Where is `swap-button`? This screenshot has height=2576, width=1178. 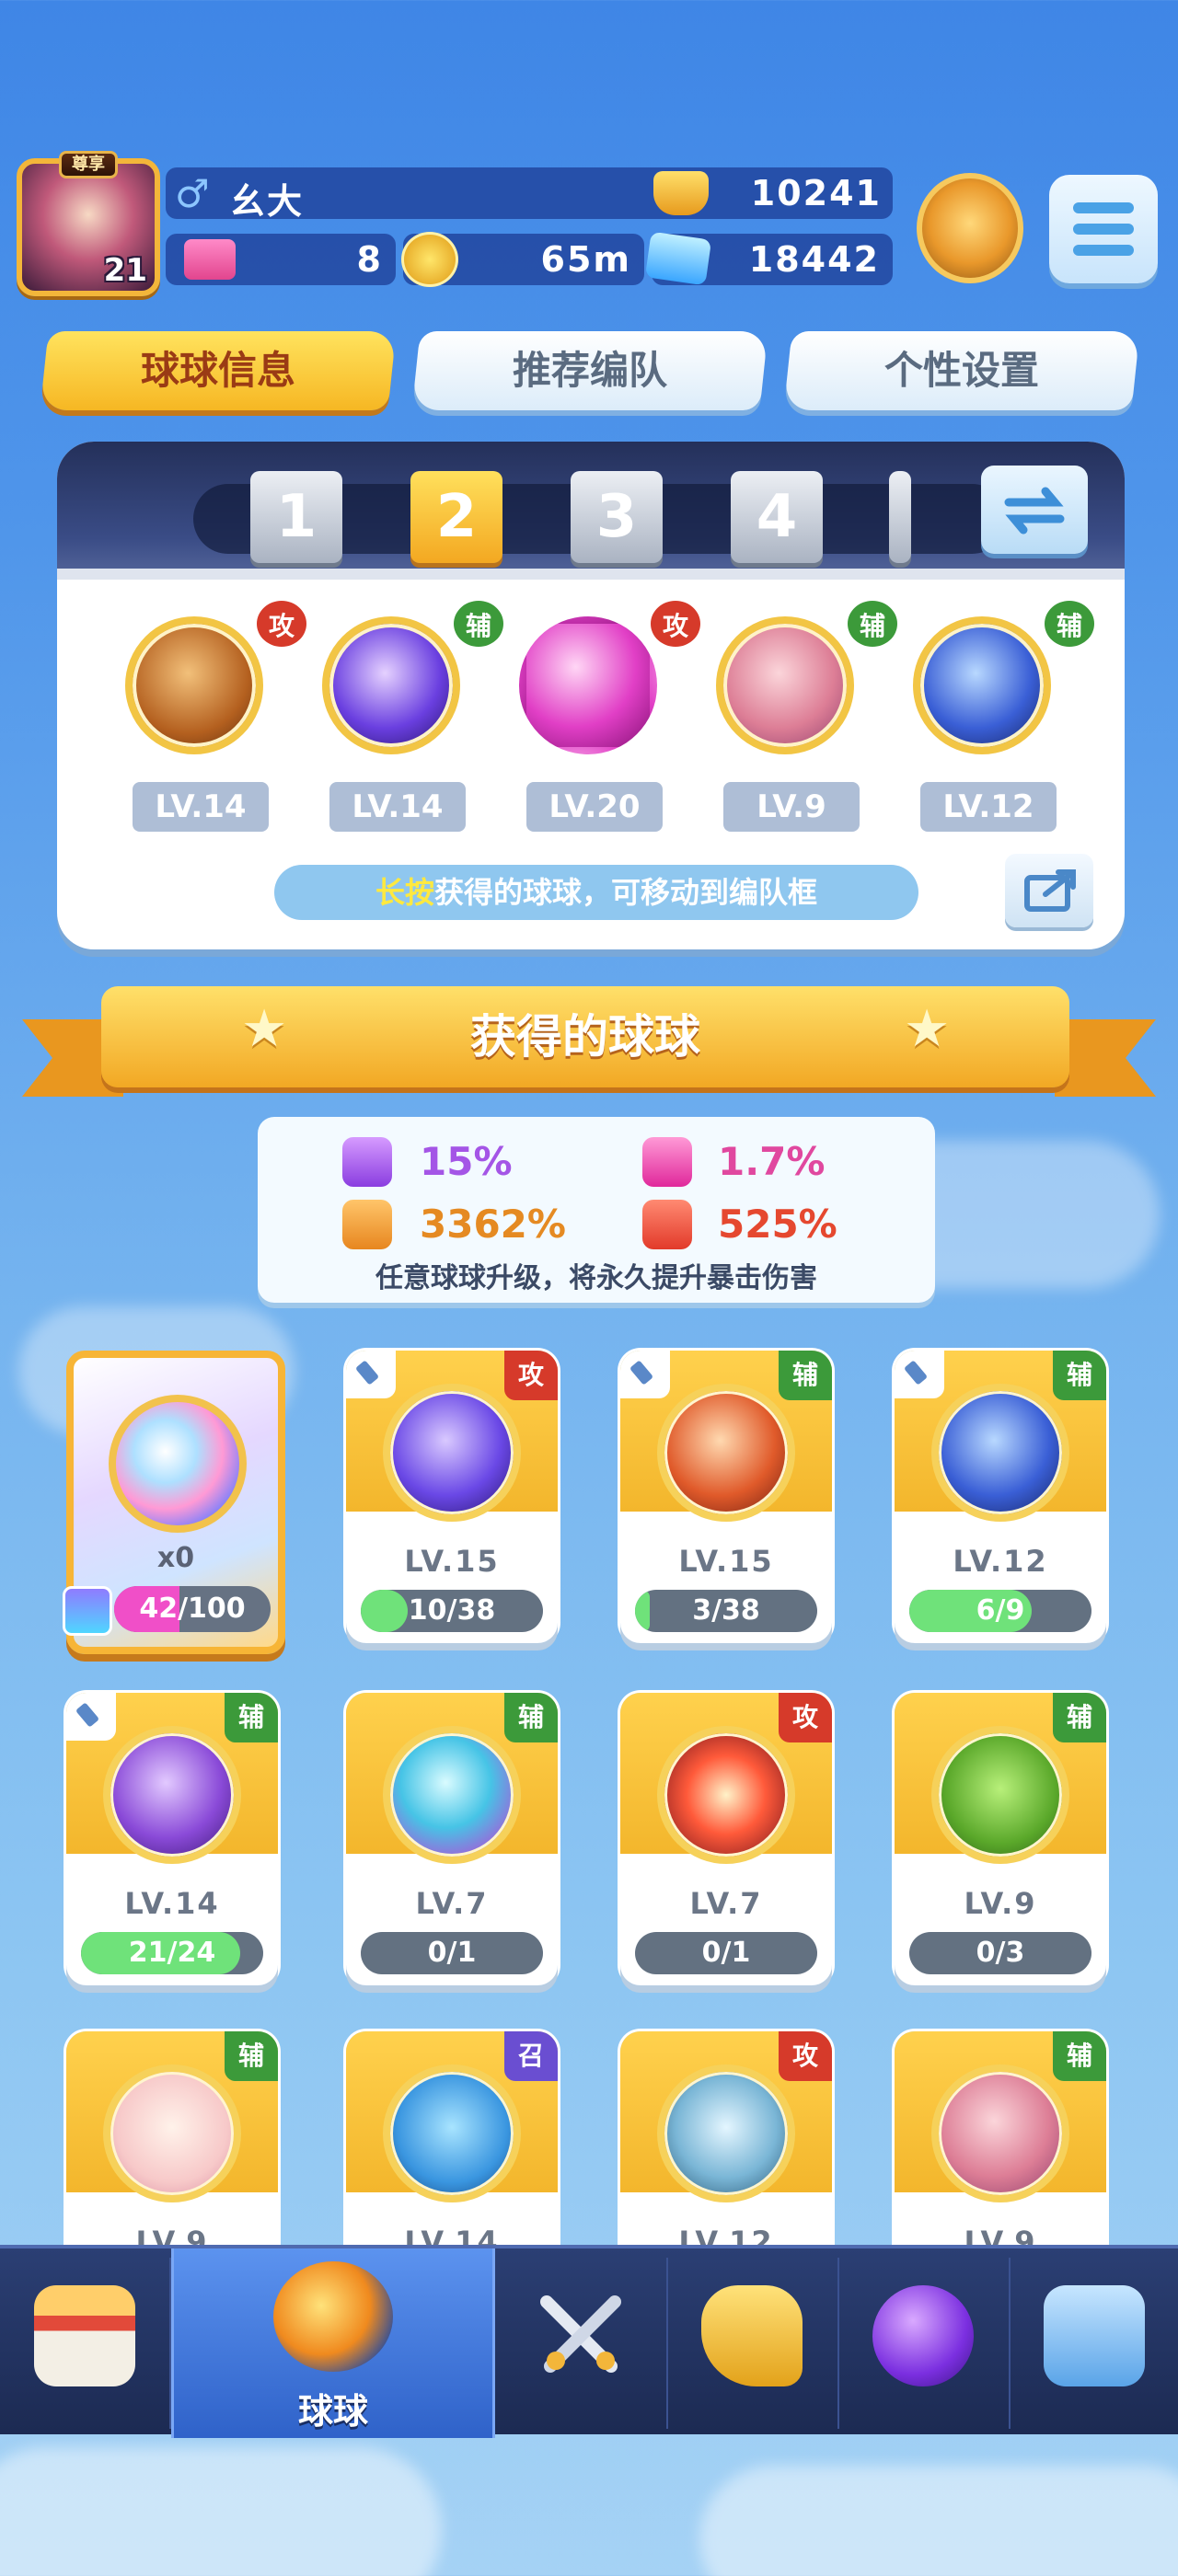
swap-button is located at coordinates (1034, 510).